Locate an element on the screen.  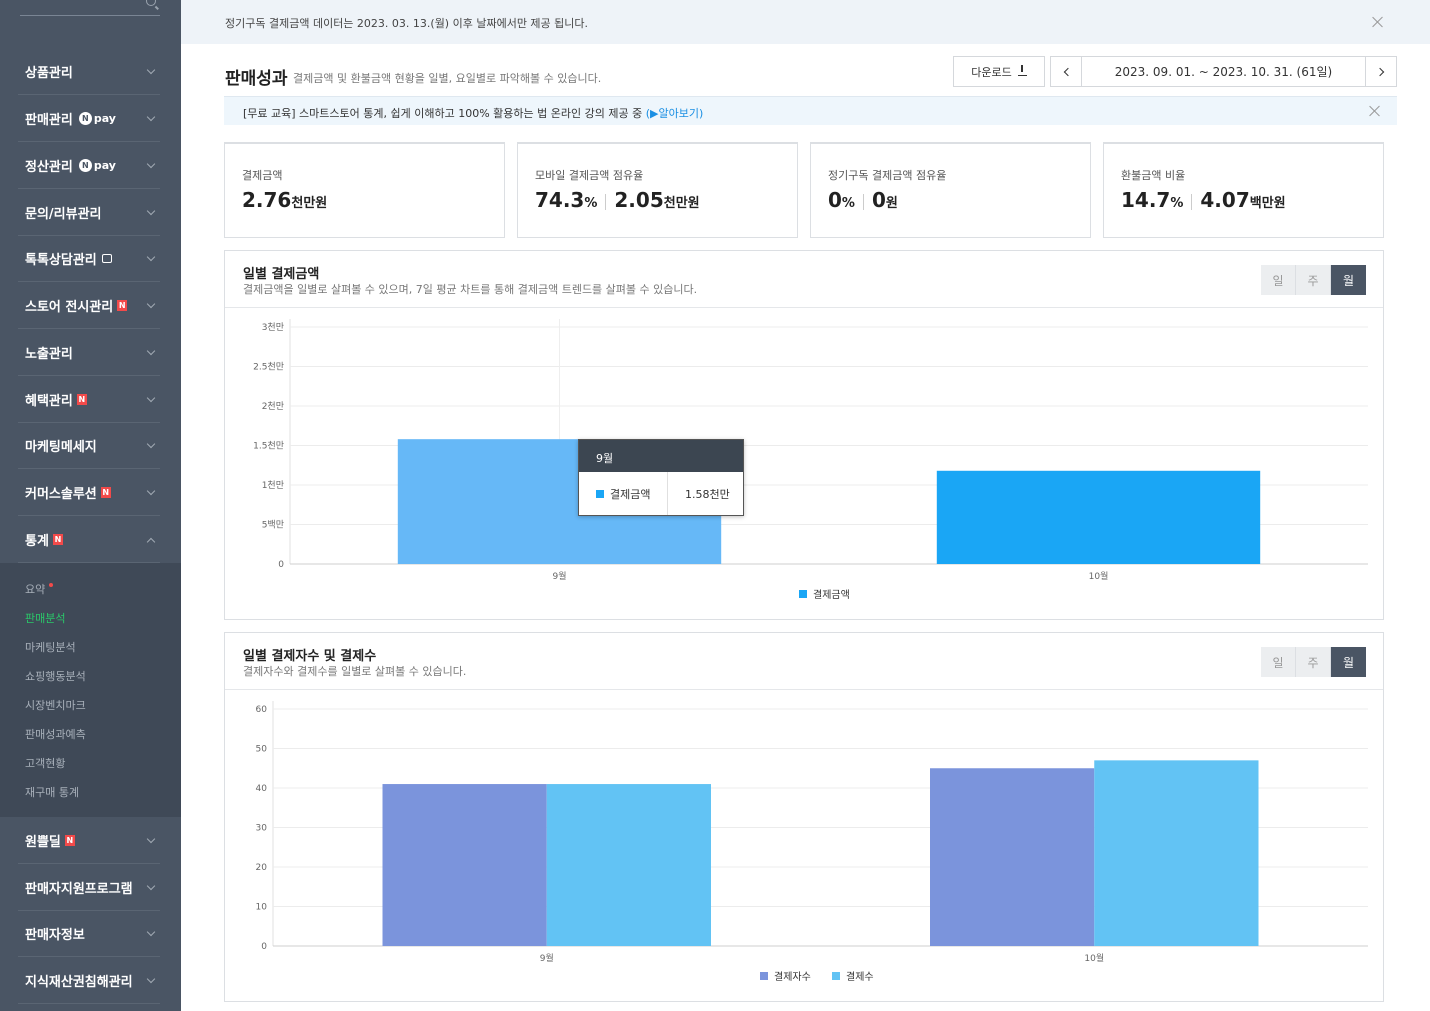
download-button: 다운로드 is located at coordinates (999, 71).